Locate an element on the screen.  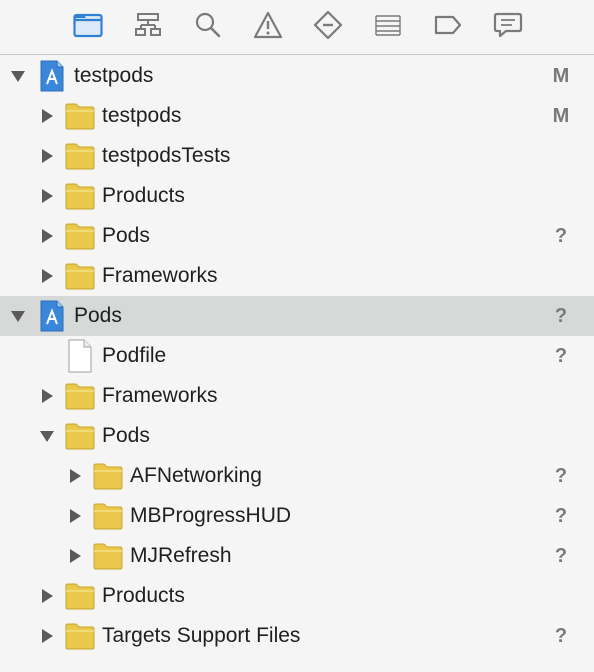
tree-row-group-testpods: testpods M is located at coordinates (297, 116).